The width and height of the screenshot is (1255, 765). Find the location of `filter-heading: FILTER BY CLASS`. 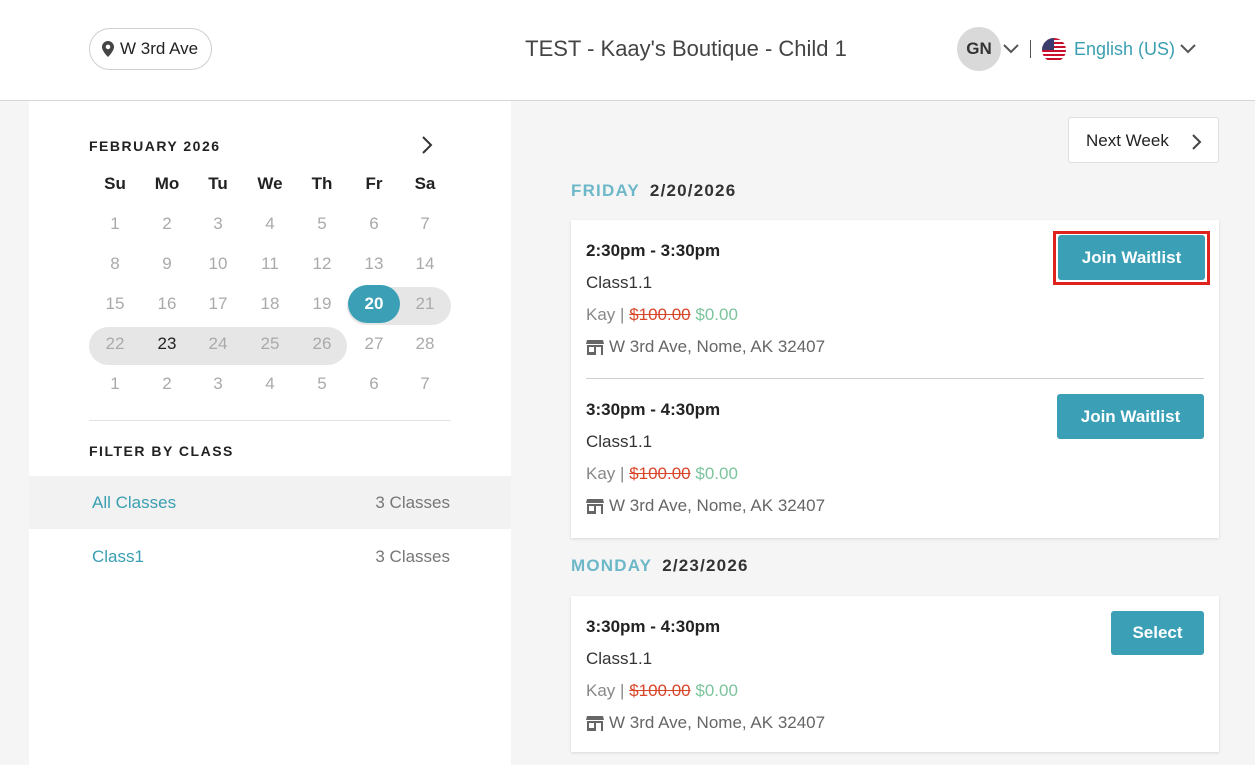

filter-heading: FILTER BY CLASS is located at coordinates (161, 451).